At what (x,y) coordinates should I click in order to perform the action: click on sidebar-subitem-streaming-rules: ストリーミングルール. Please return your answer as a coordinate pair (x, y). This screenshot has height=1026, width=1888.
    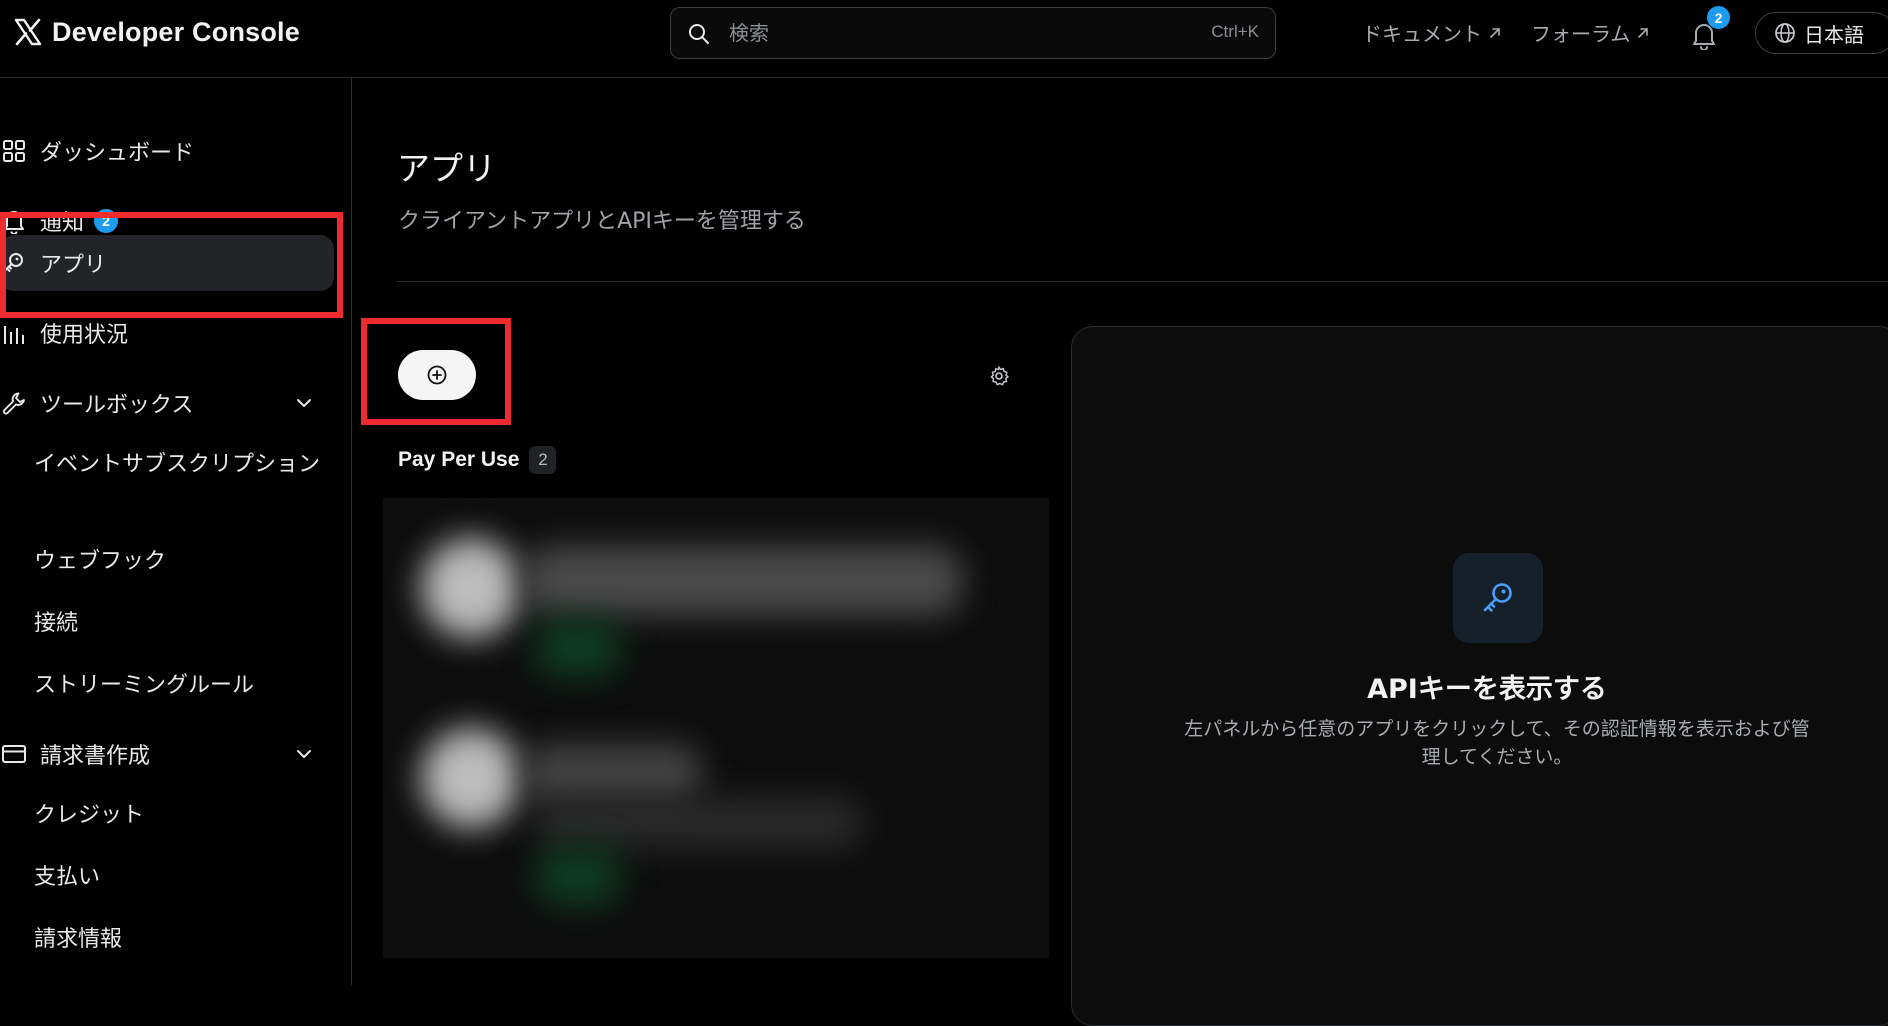
    Looking at the image, I should click on (179, 686).